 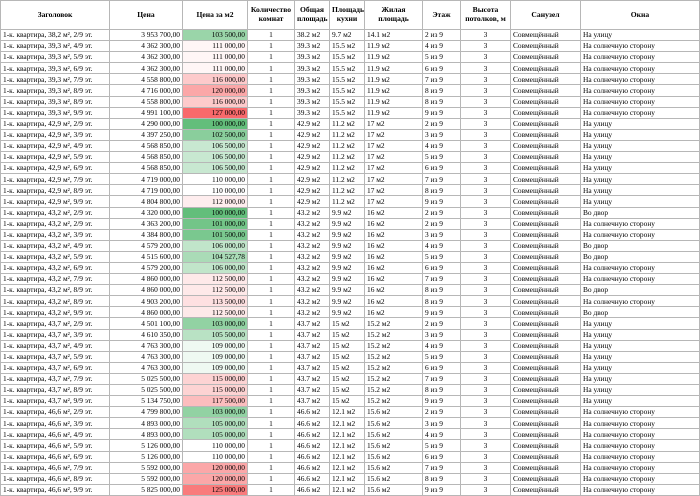 I want to click on cell-windows: Во двор, so click(x=640, y=312).